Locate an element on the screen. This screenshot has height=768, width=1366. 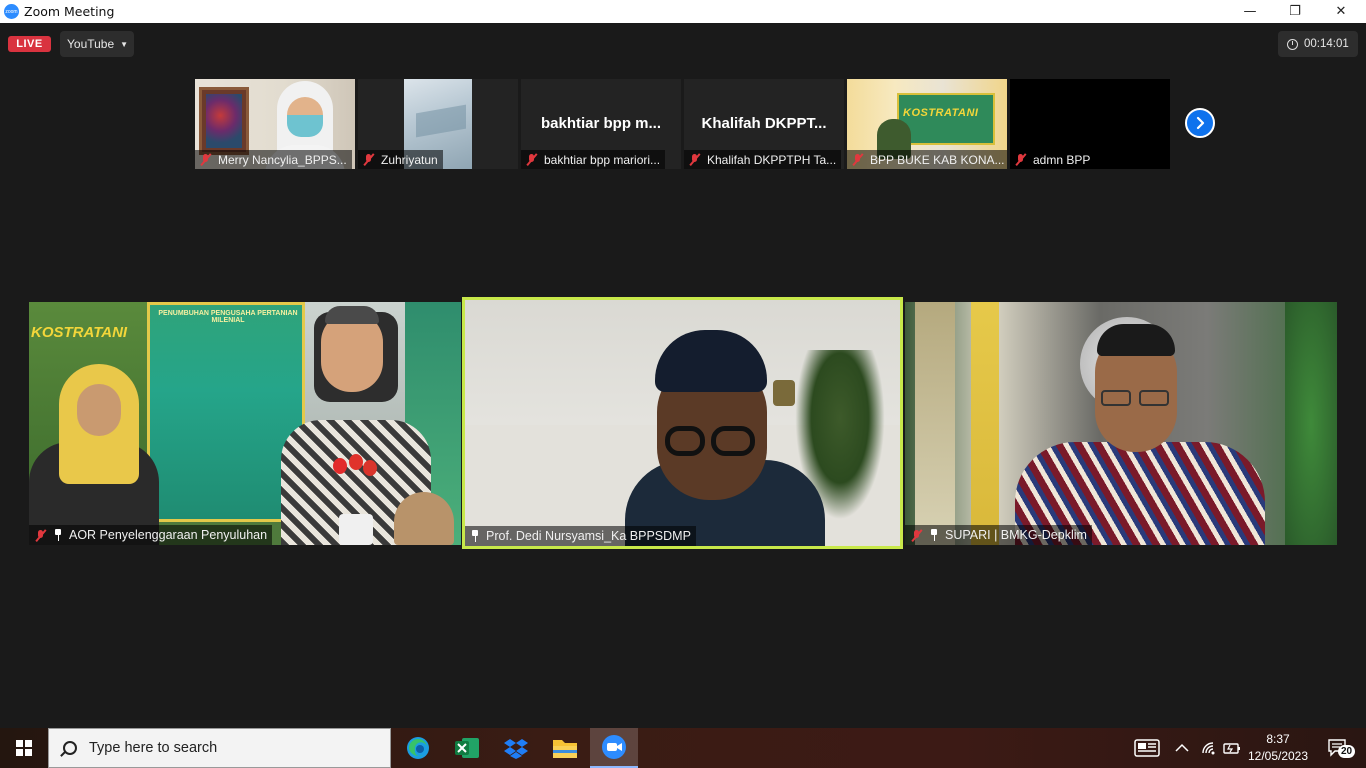
next-page-button is located at coordinates (1200, 123).